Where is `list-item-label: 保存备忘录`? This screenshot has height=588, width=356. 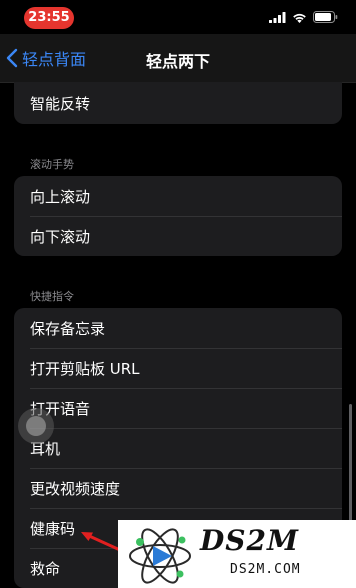 list-item-label: 保存备忘录 is located at coordinates (68, 328).